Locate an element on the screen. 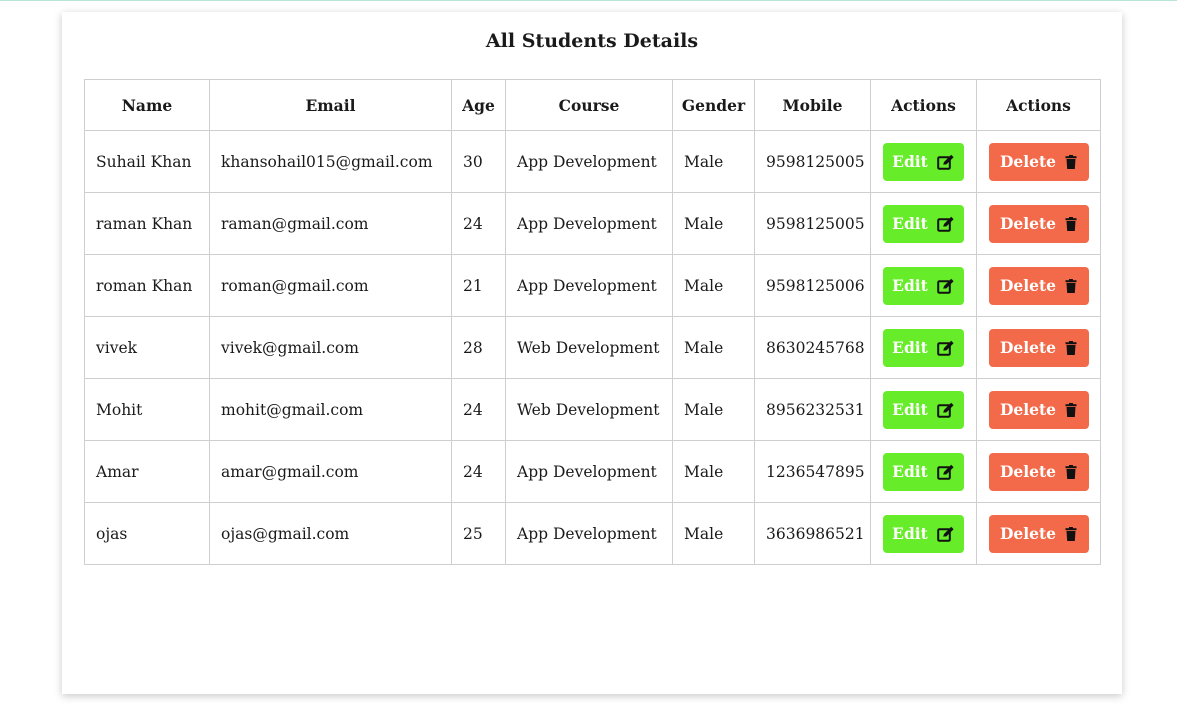  header-name: Name is located at coordinates (147, 105).